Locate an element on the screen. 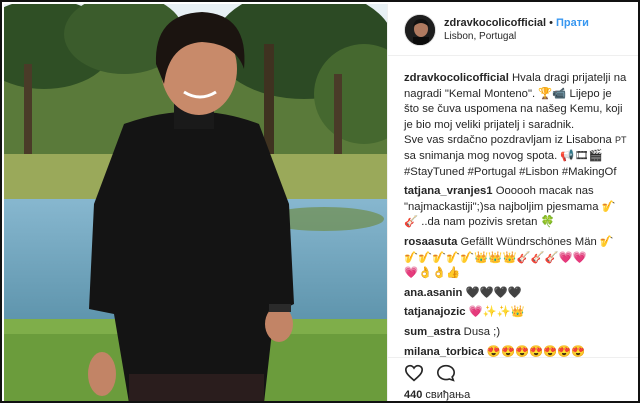  comment-username: tatjana_vranjes1 is located at coordinates (448, 191).